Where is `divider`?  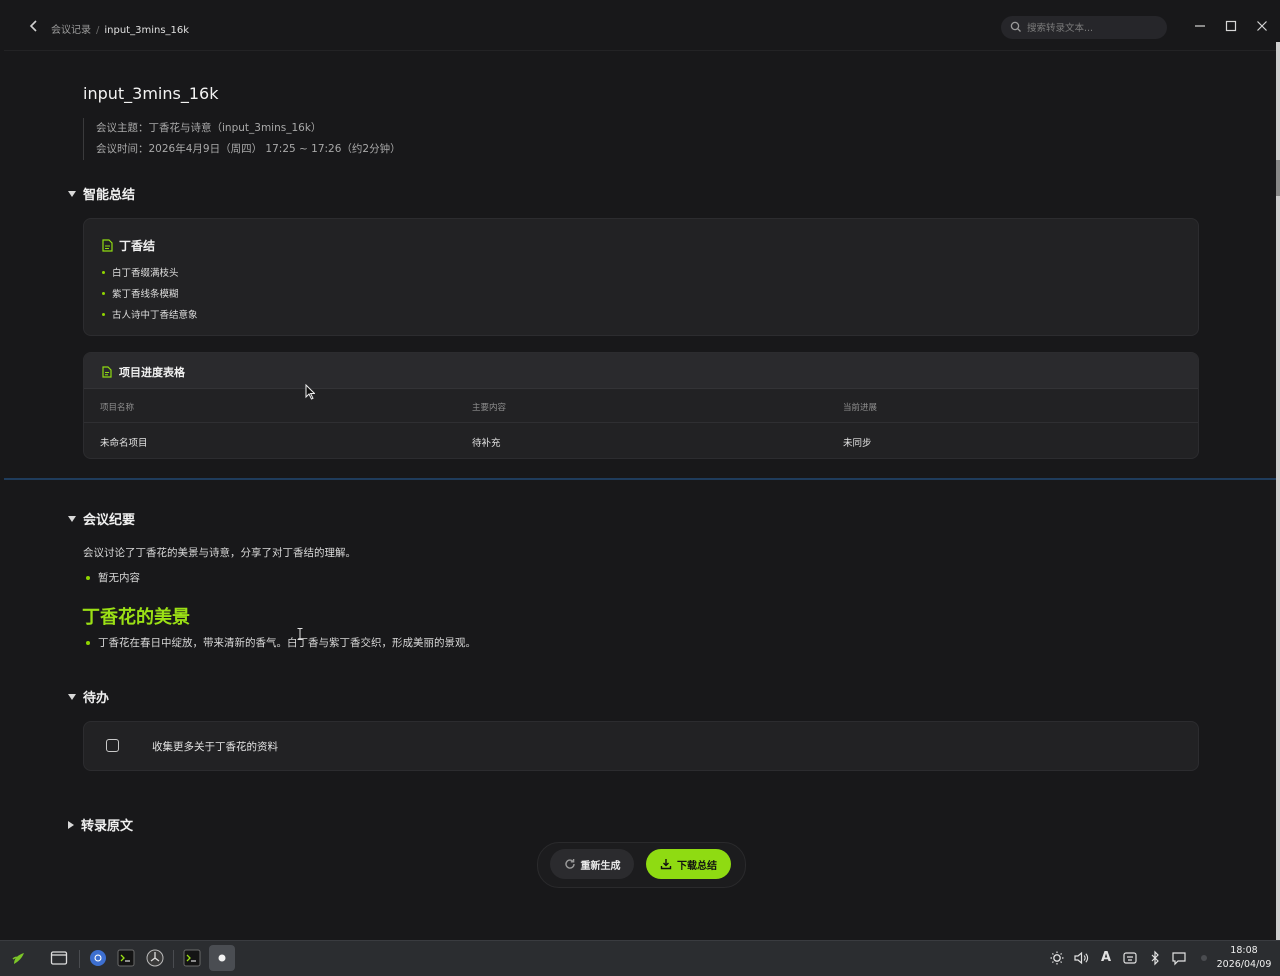 divider is located at coordinates (640, 479).